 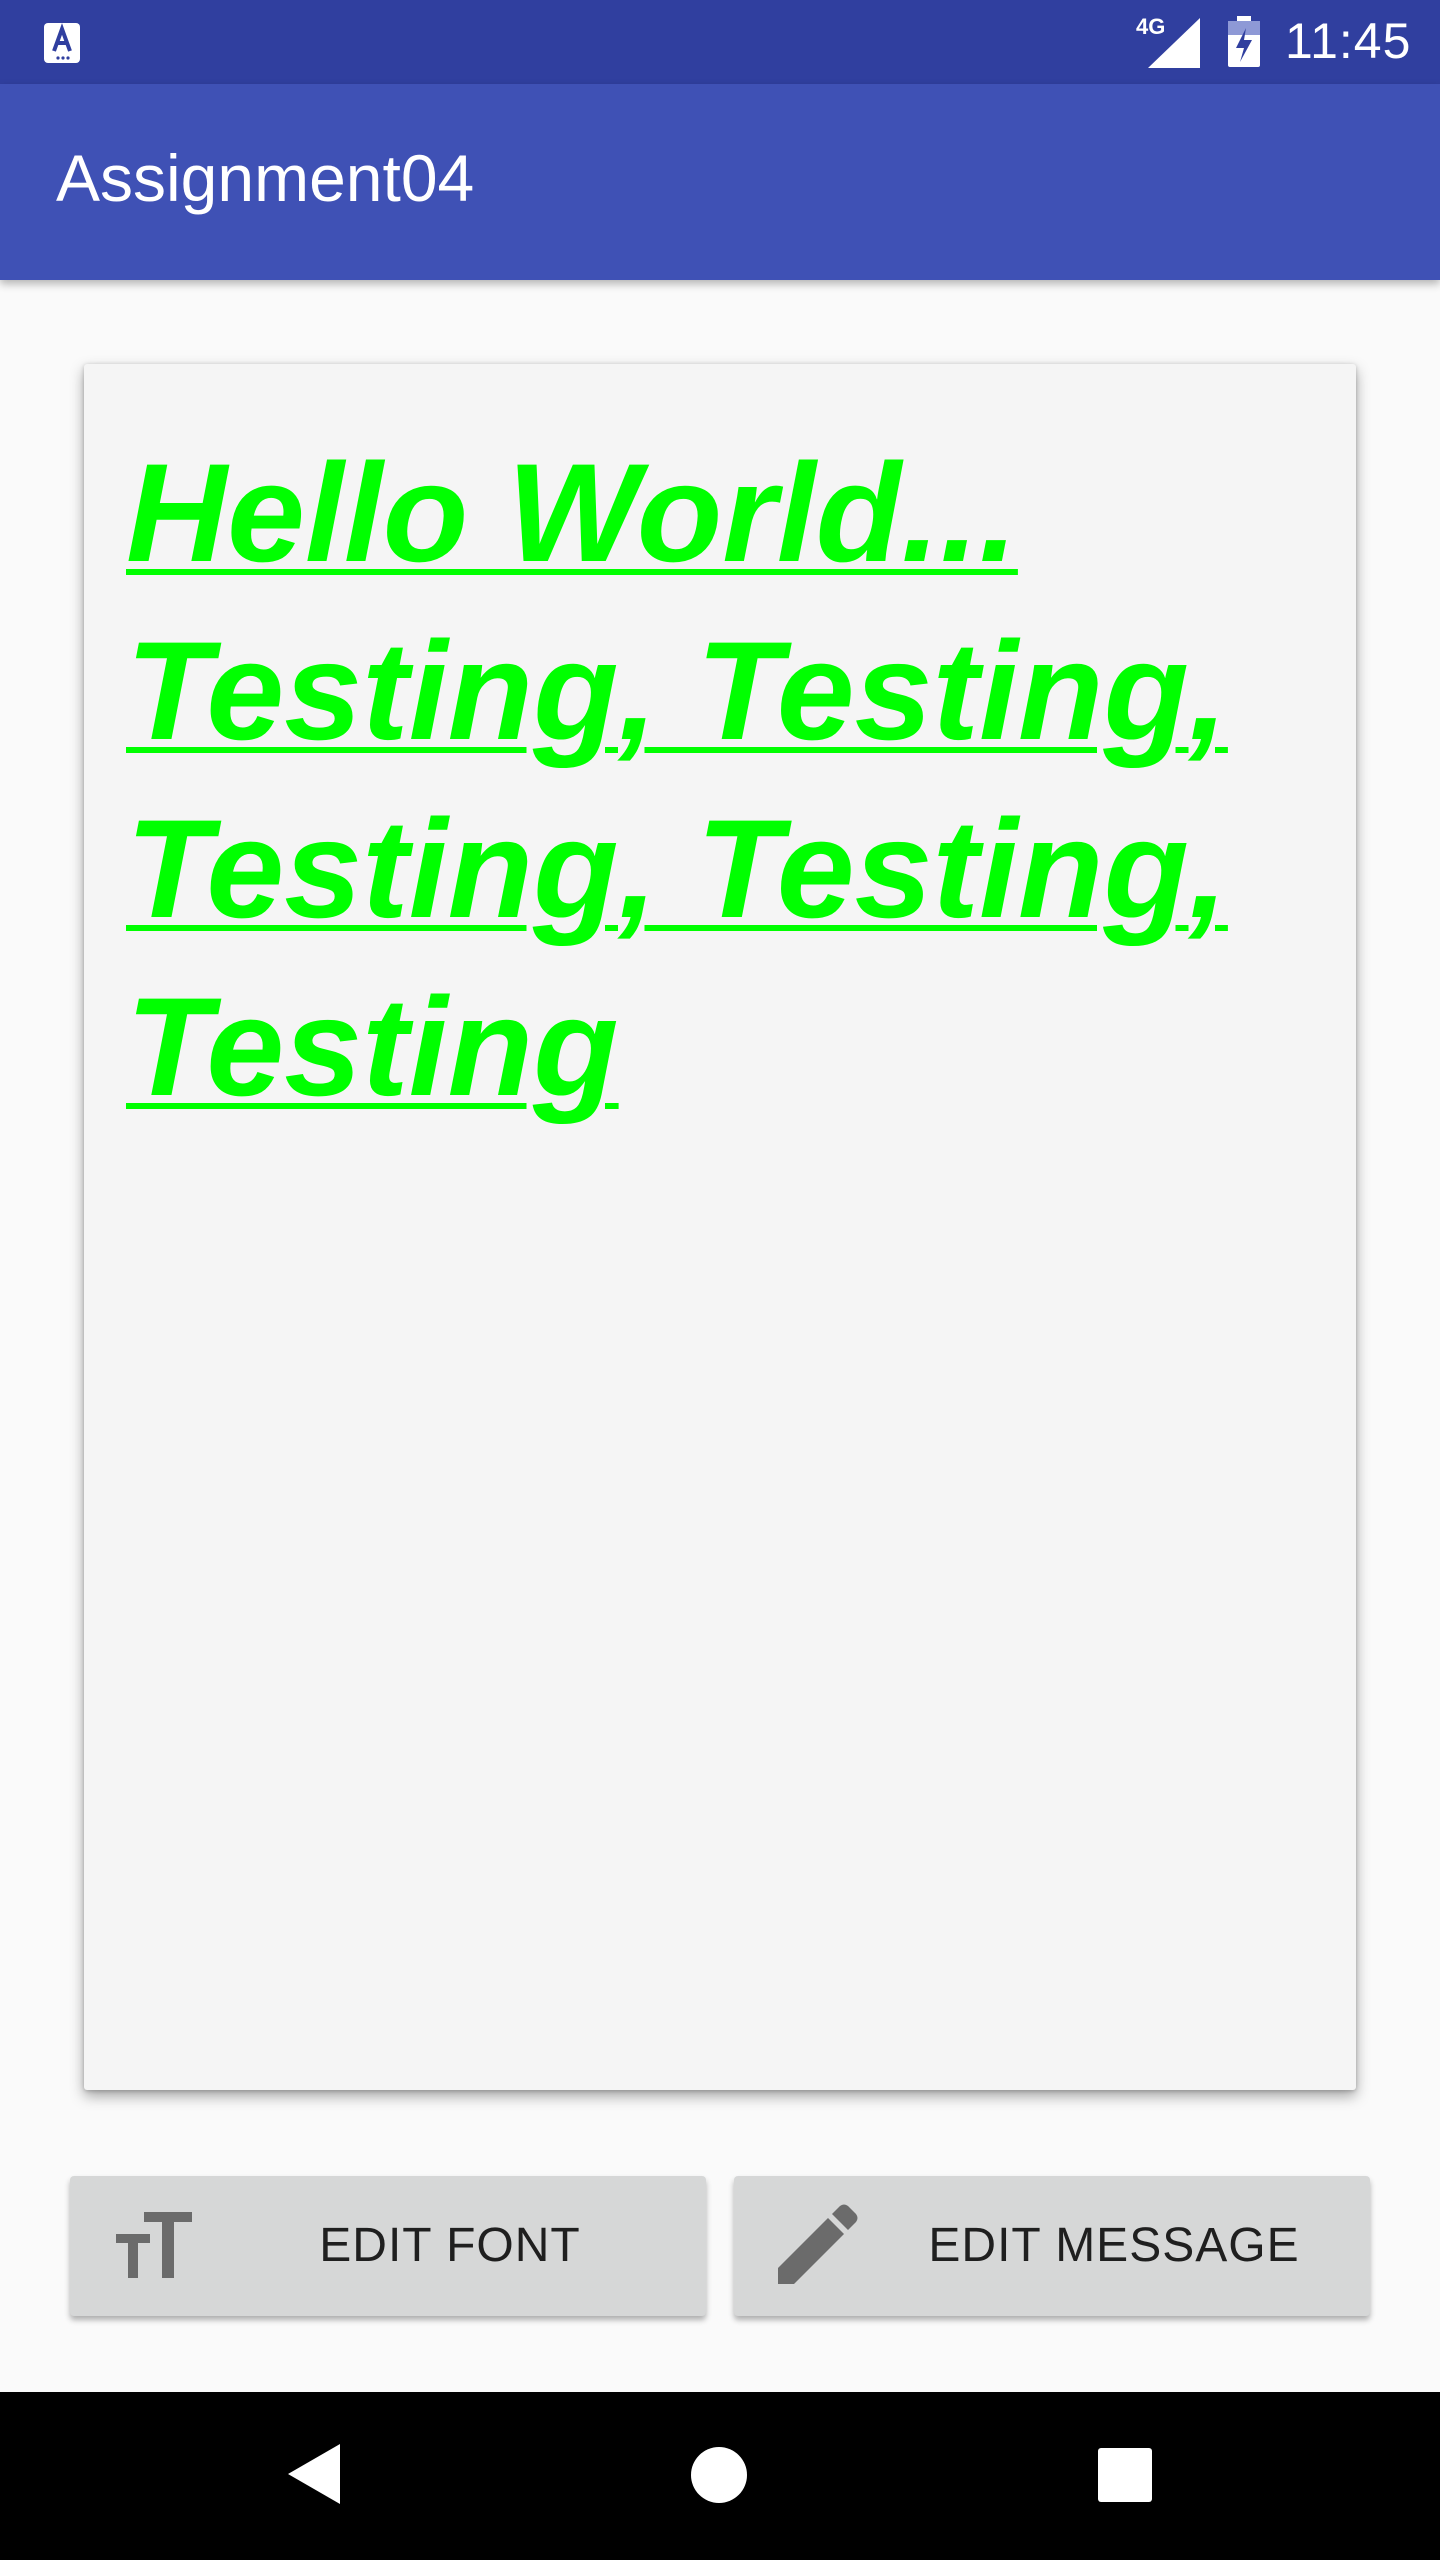 What do you see at coordinates (154, 2245) in the screenshot?
I see `text-size-icon` at bounding box center [154, 2245].